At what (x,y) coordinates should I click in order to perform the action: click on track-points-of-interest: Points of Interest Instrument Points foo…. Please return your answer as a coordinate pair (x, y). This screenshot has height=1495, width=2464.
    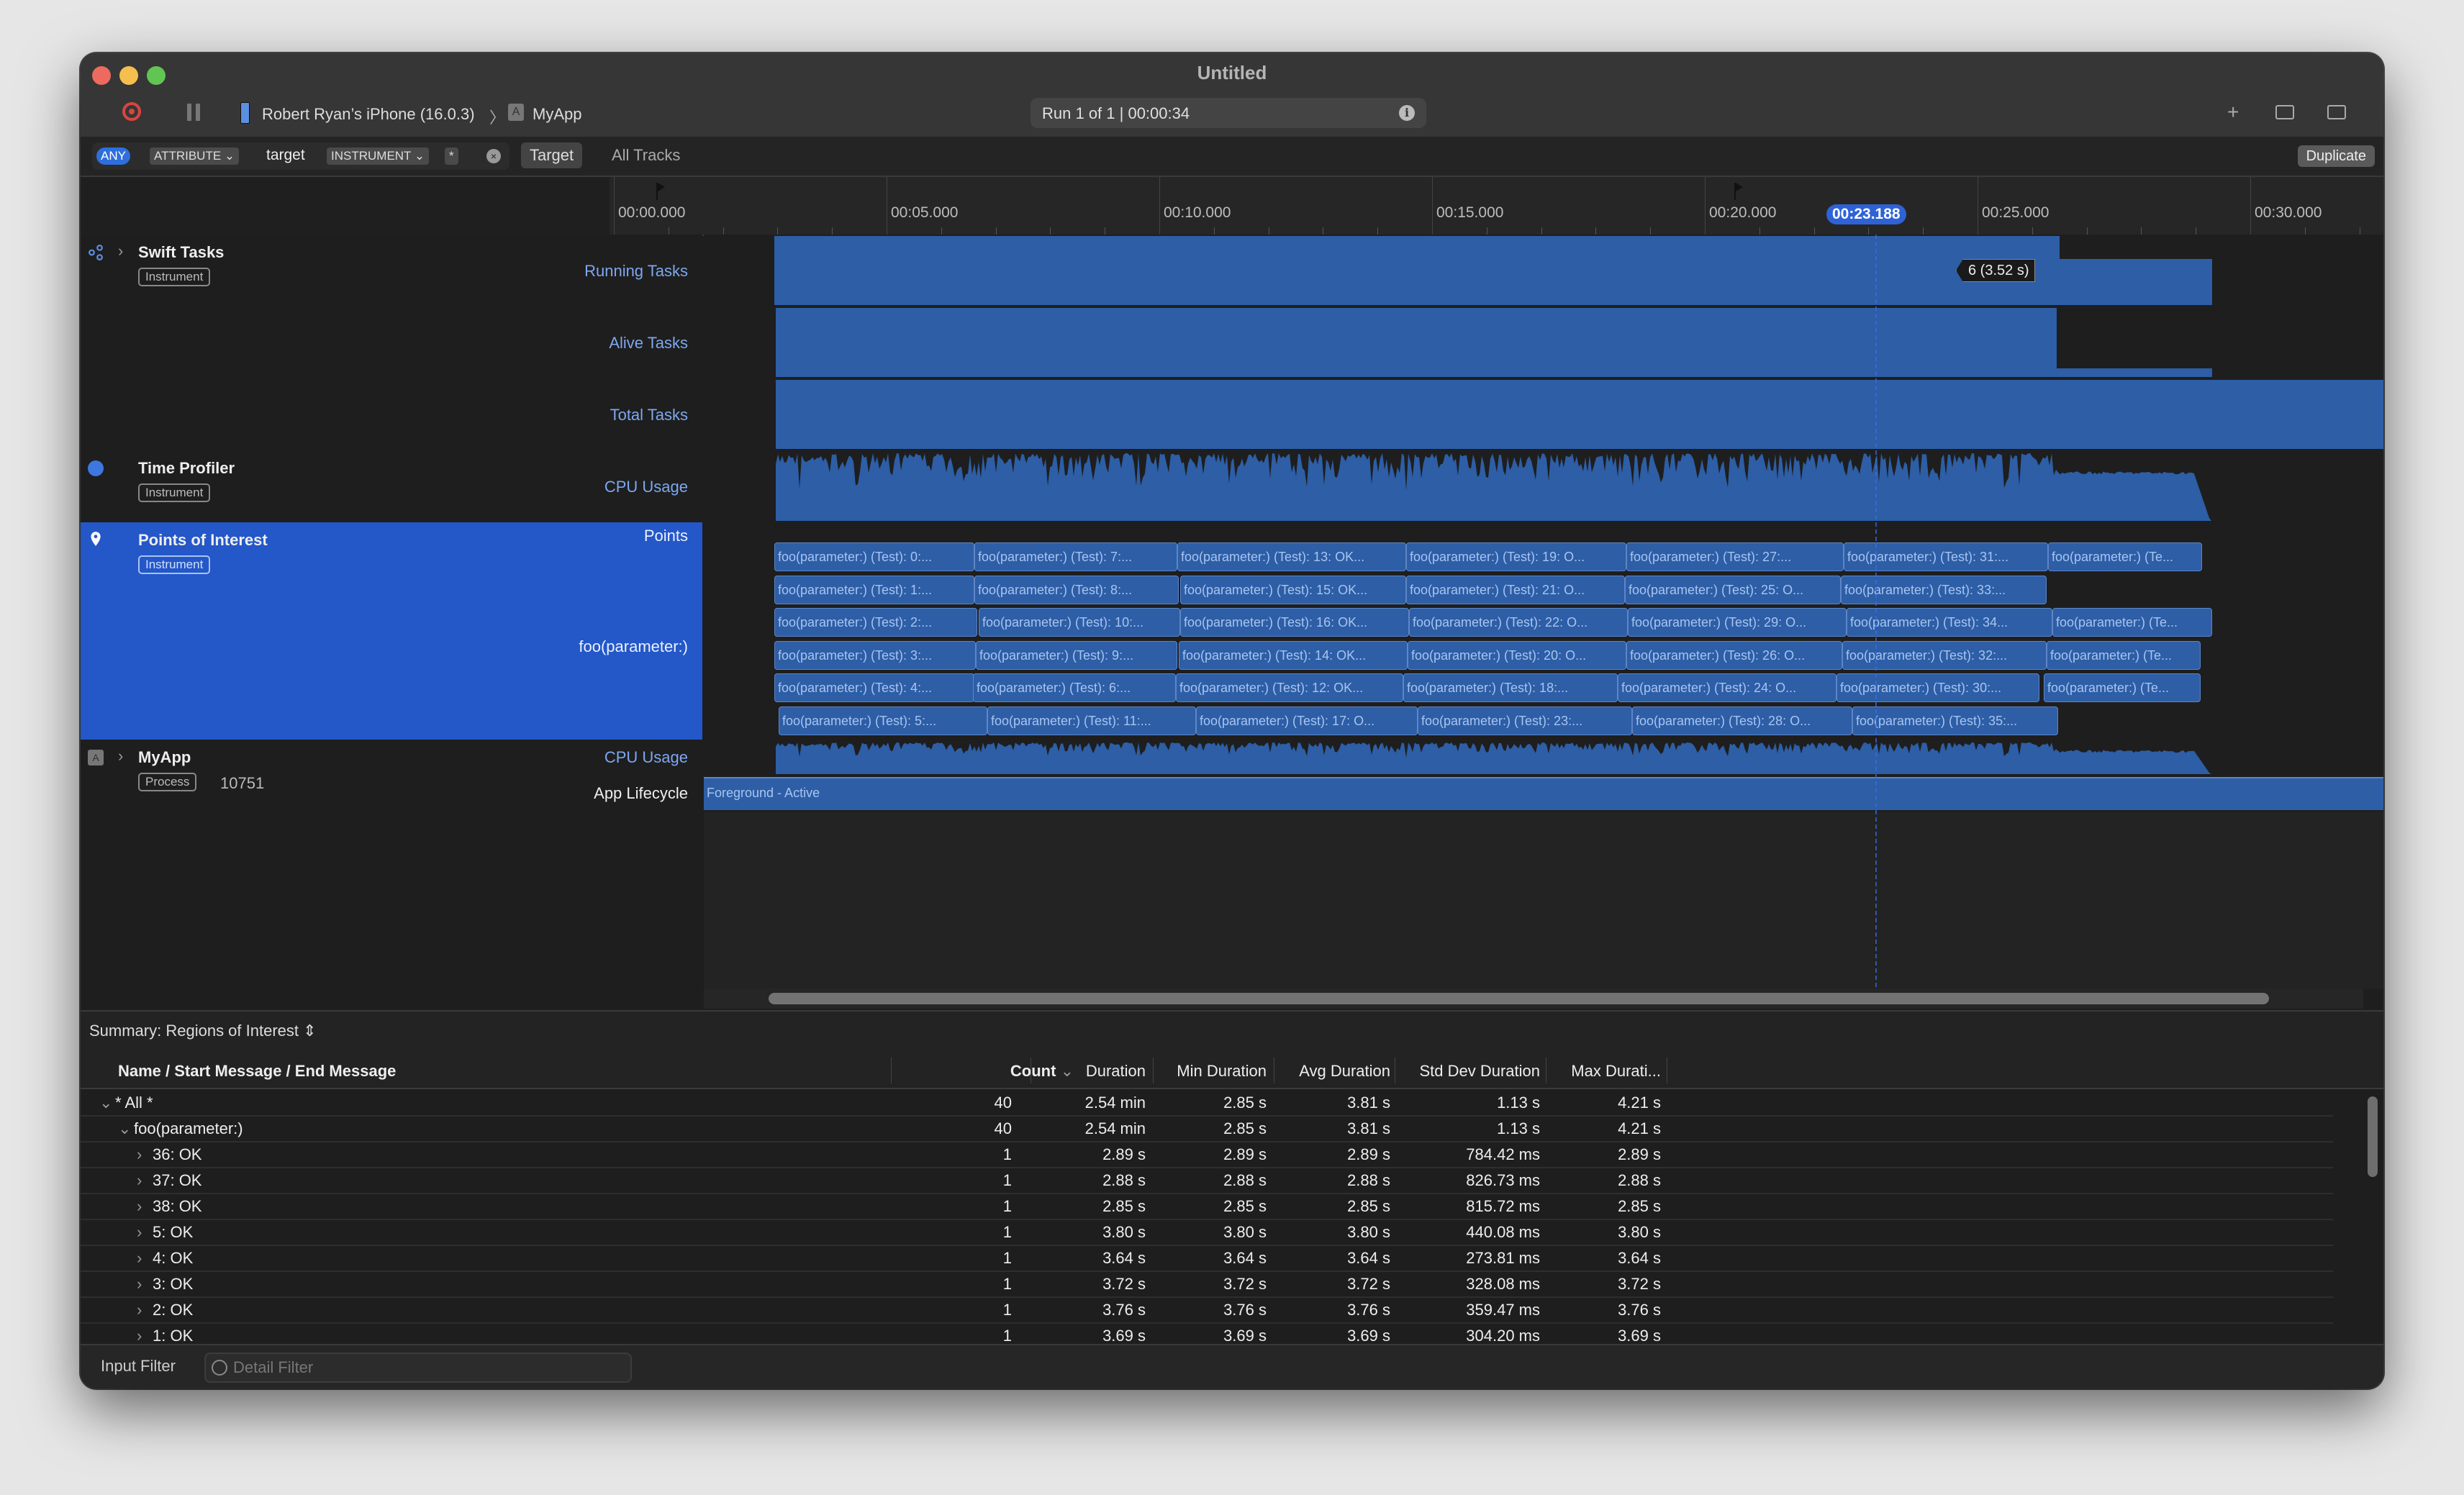
    Looking at the image, I should click on (391, 631).